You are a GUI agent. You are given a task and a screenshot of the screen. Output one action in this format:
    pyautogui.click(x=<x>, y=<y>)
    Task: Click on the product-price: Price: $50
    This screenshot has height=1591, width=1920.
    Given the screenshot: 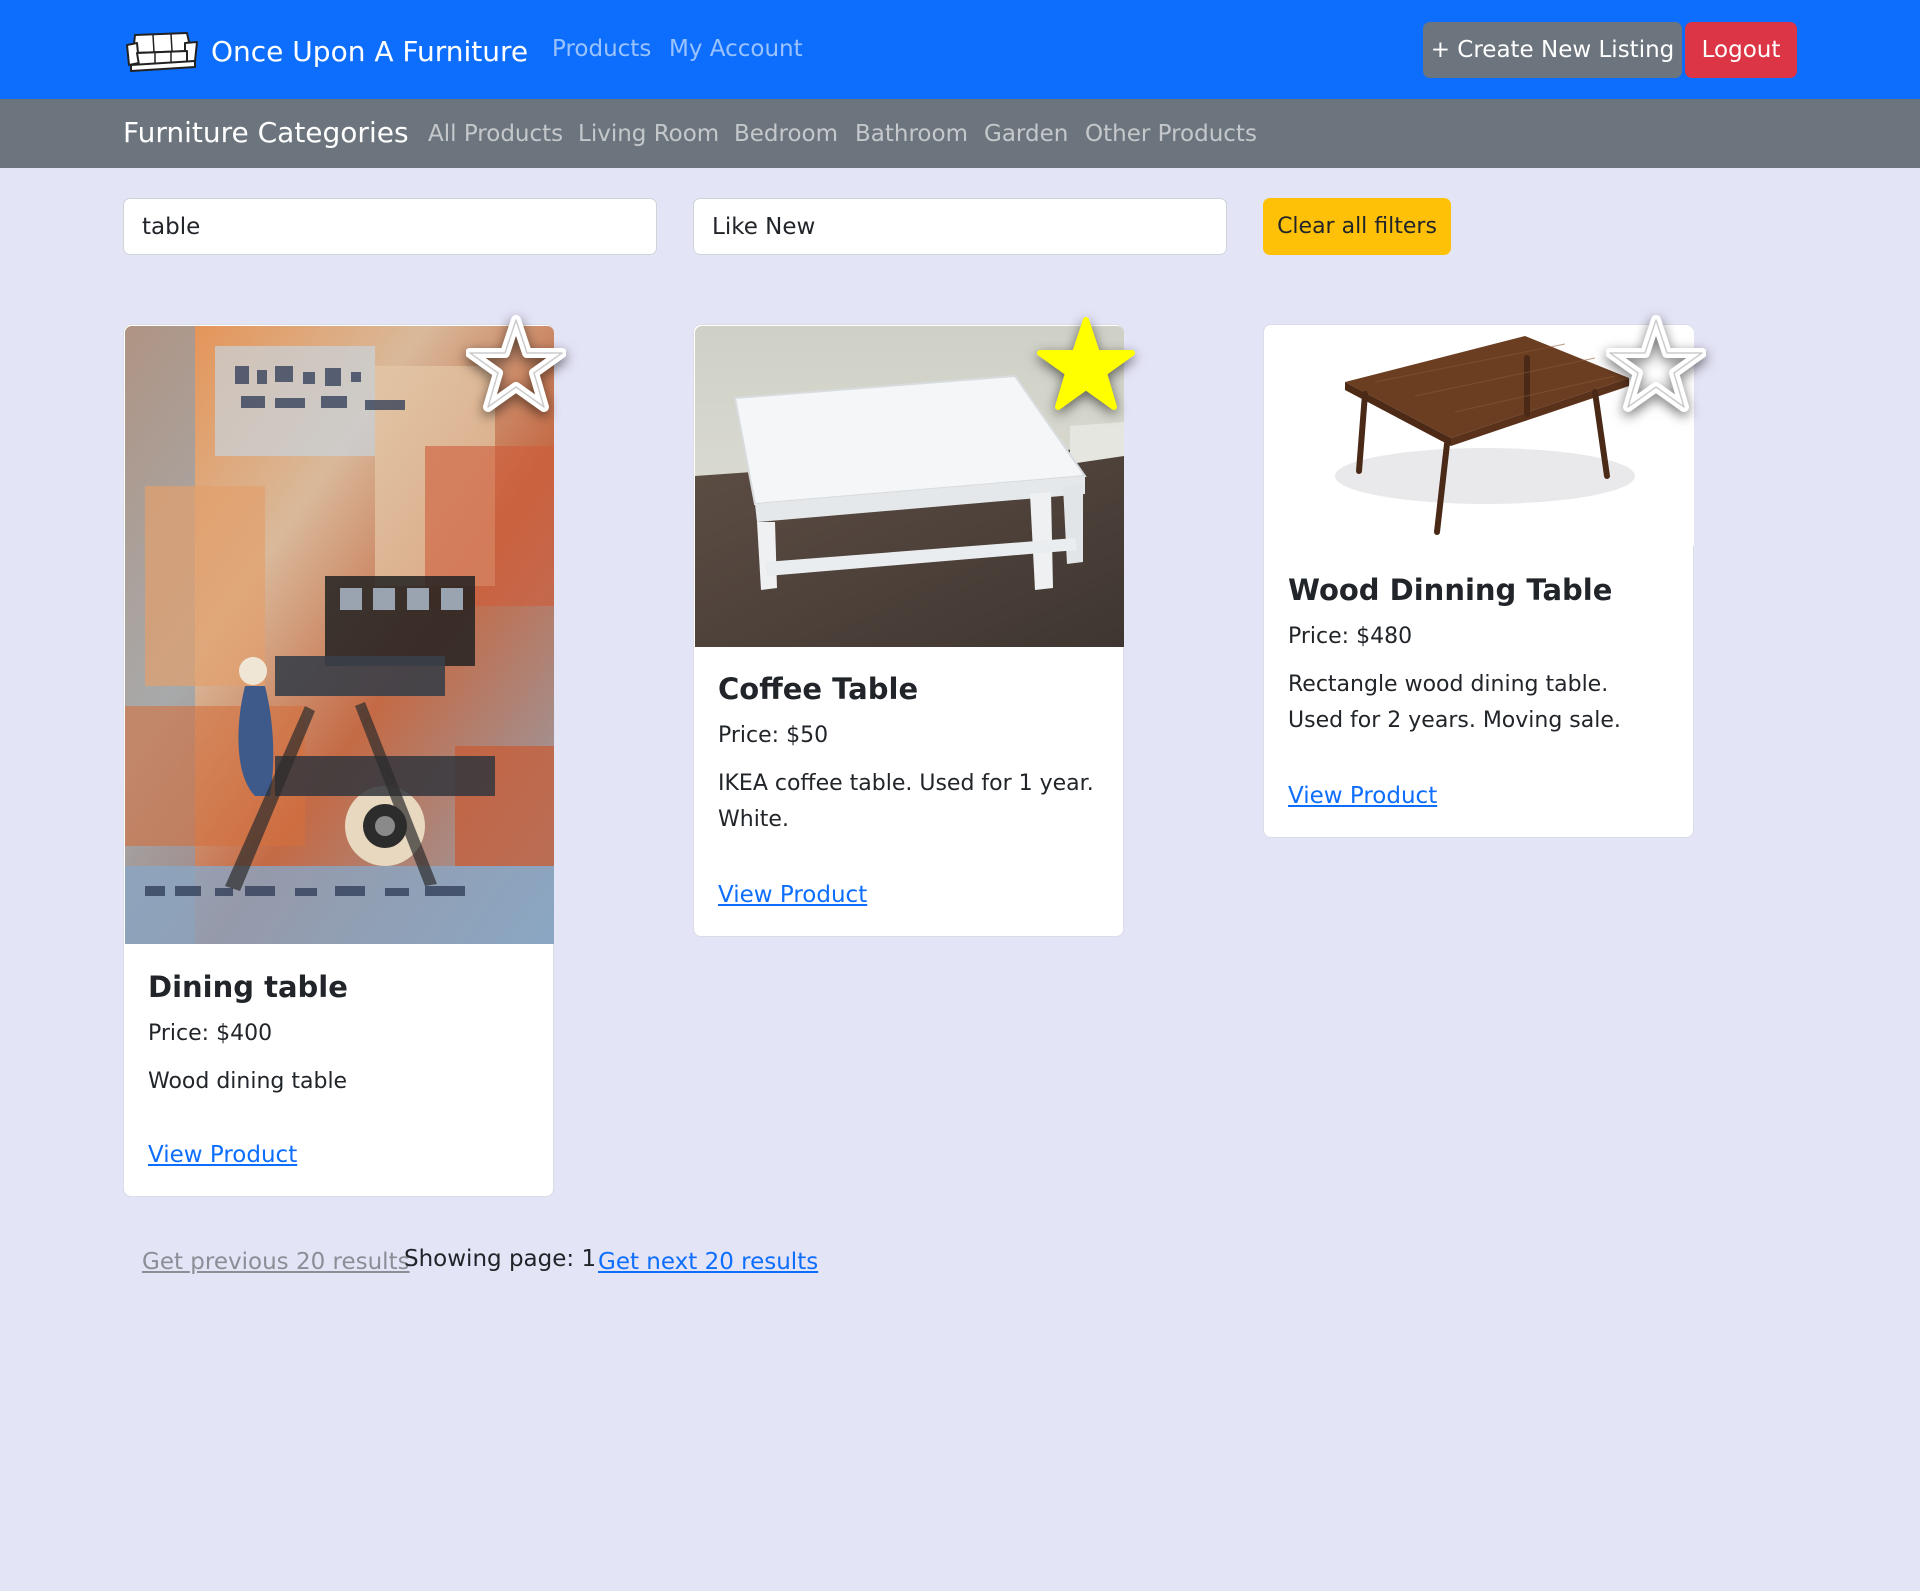 What is the action you would take?
    pyautogui.click(x=773, y=735)
    